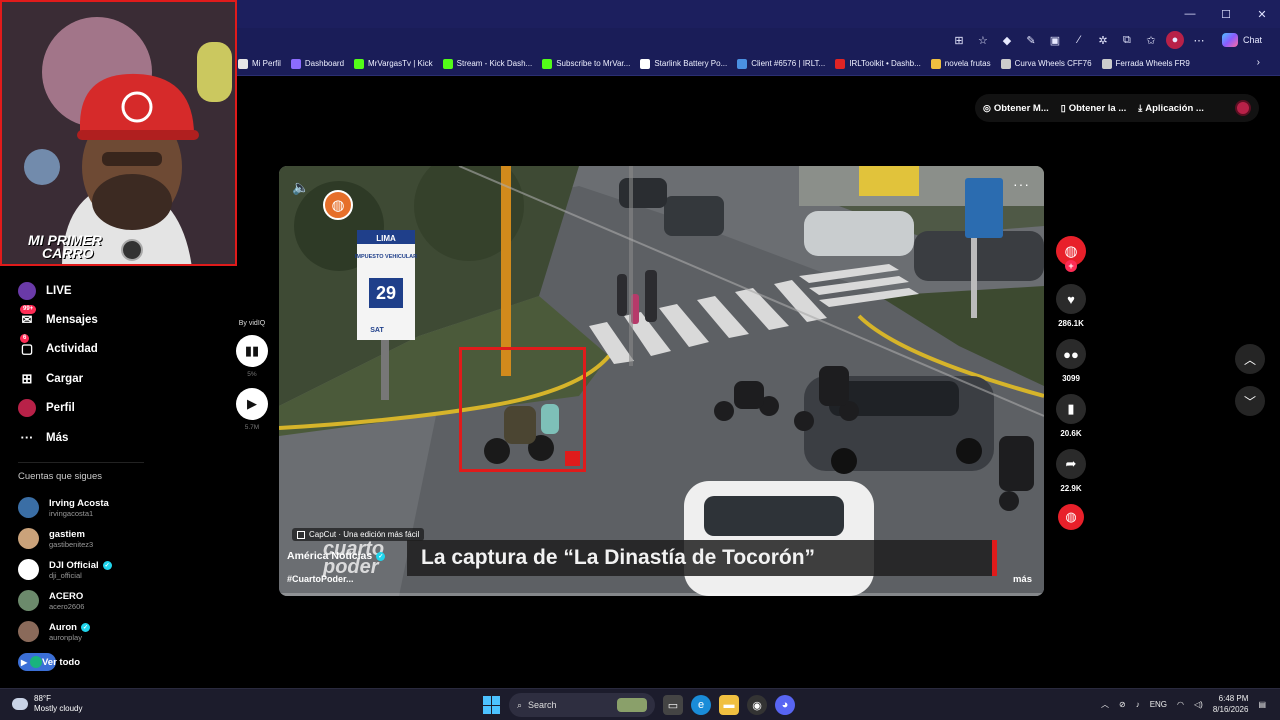 This screenshot has height=720, width=1280. I want to click on author-name: América Noticias ✓, so click(336, 556).